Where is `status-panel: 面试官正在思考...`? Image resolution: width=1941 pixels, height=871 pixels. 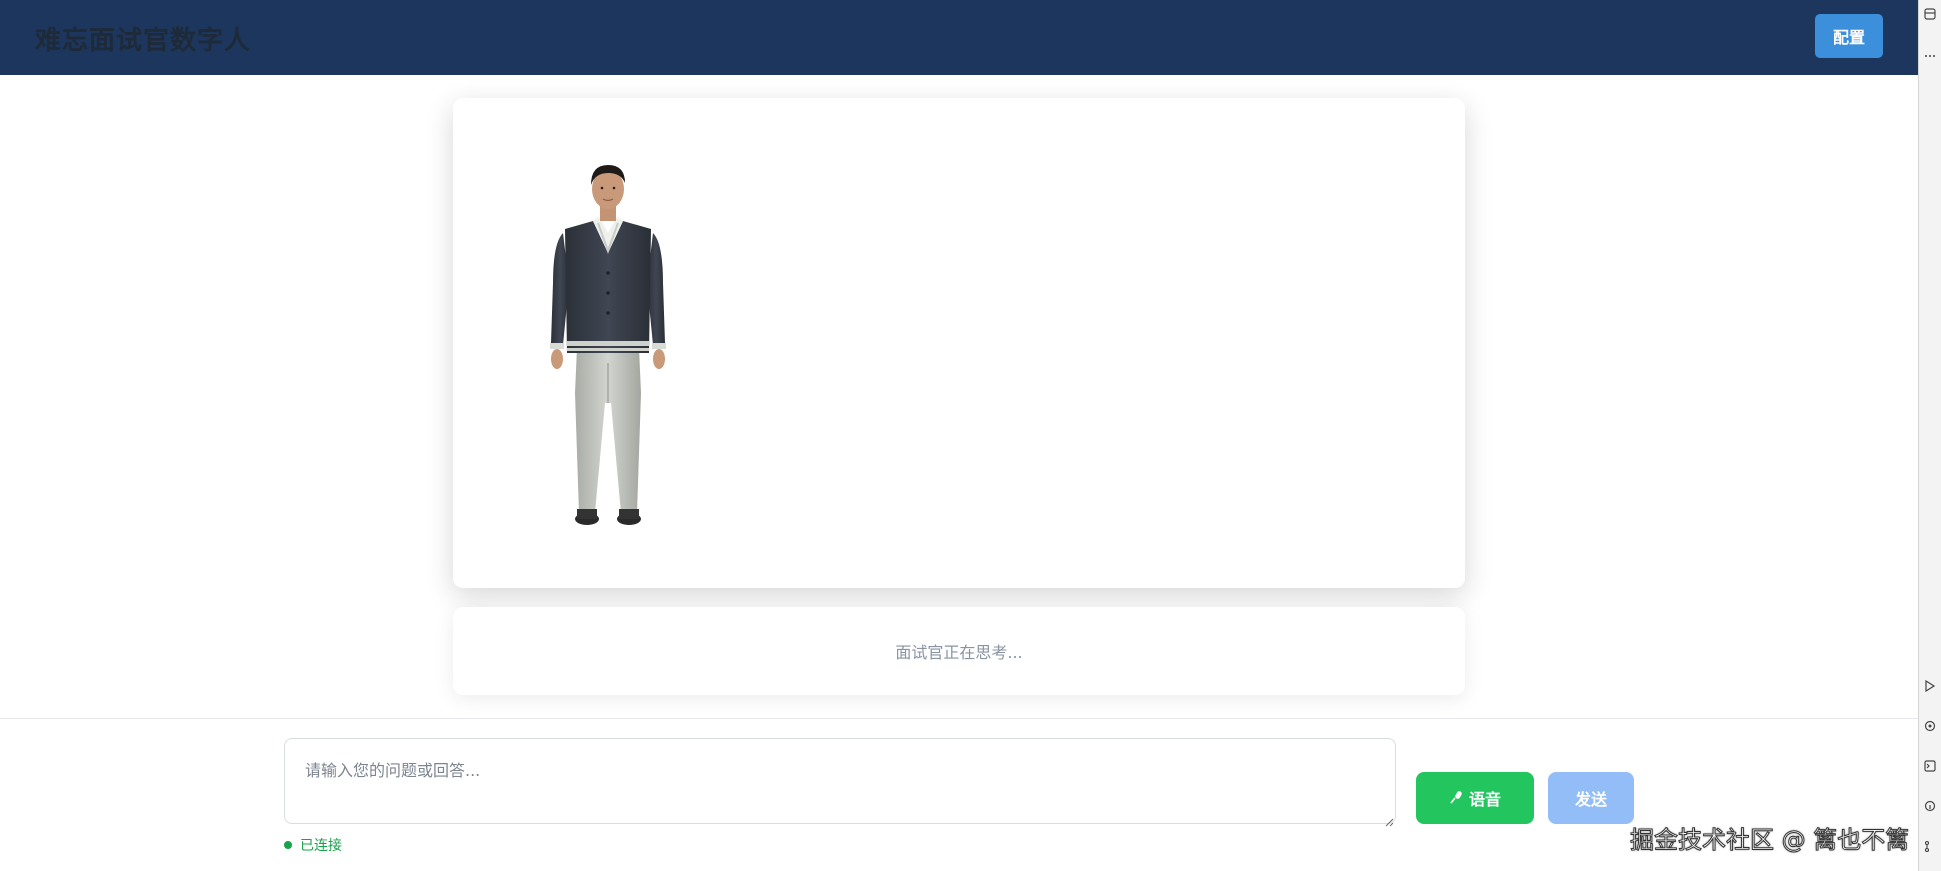 status-panel: 面试官正在思考... is located at coordinates (959, 651).